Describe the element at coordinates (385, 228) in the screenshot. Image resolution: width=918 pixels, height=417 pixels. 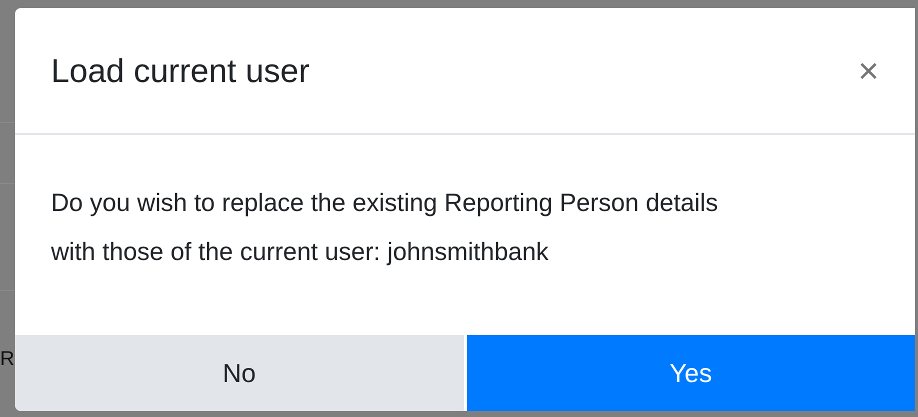
I see `dialog-message: Do you wish to replace the existing Reporting Person details with those of the current user: johnsmithbank` at that location.